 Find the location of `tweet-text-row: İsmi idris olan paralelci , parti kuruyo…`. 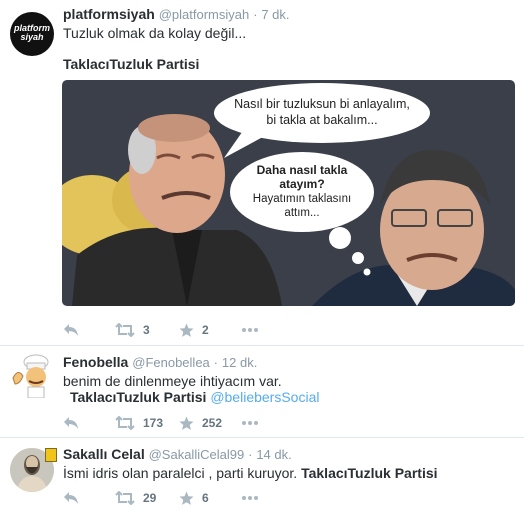

tweet-text-row: İsmi idris olan paralelci , parti kuruyo… is located at coordinates (250, 473).